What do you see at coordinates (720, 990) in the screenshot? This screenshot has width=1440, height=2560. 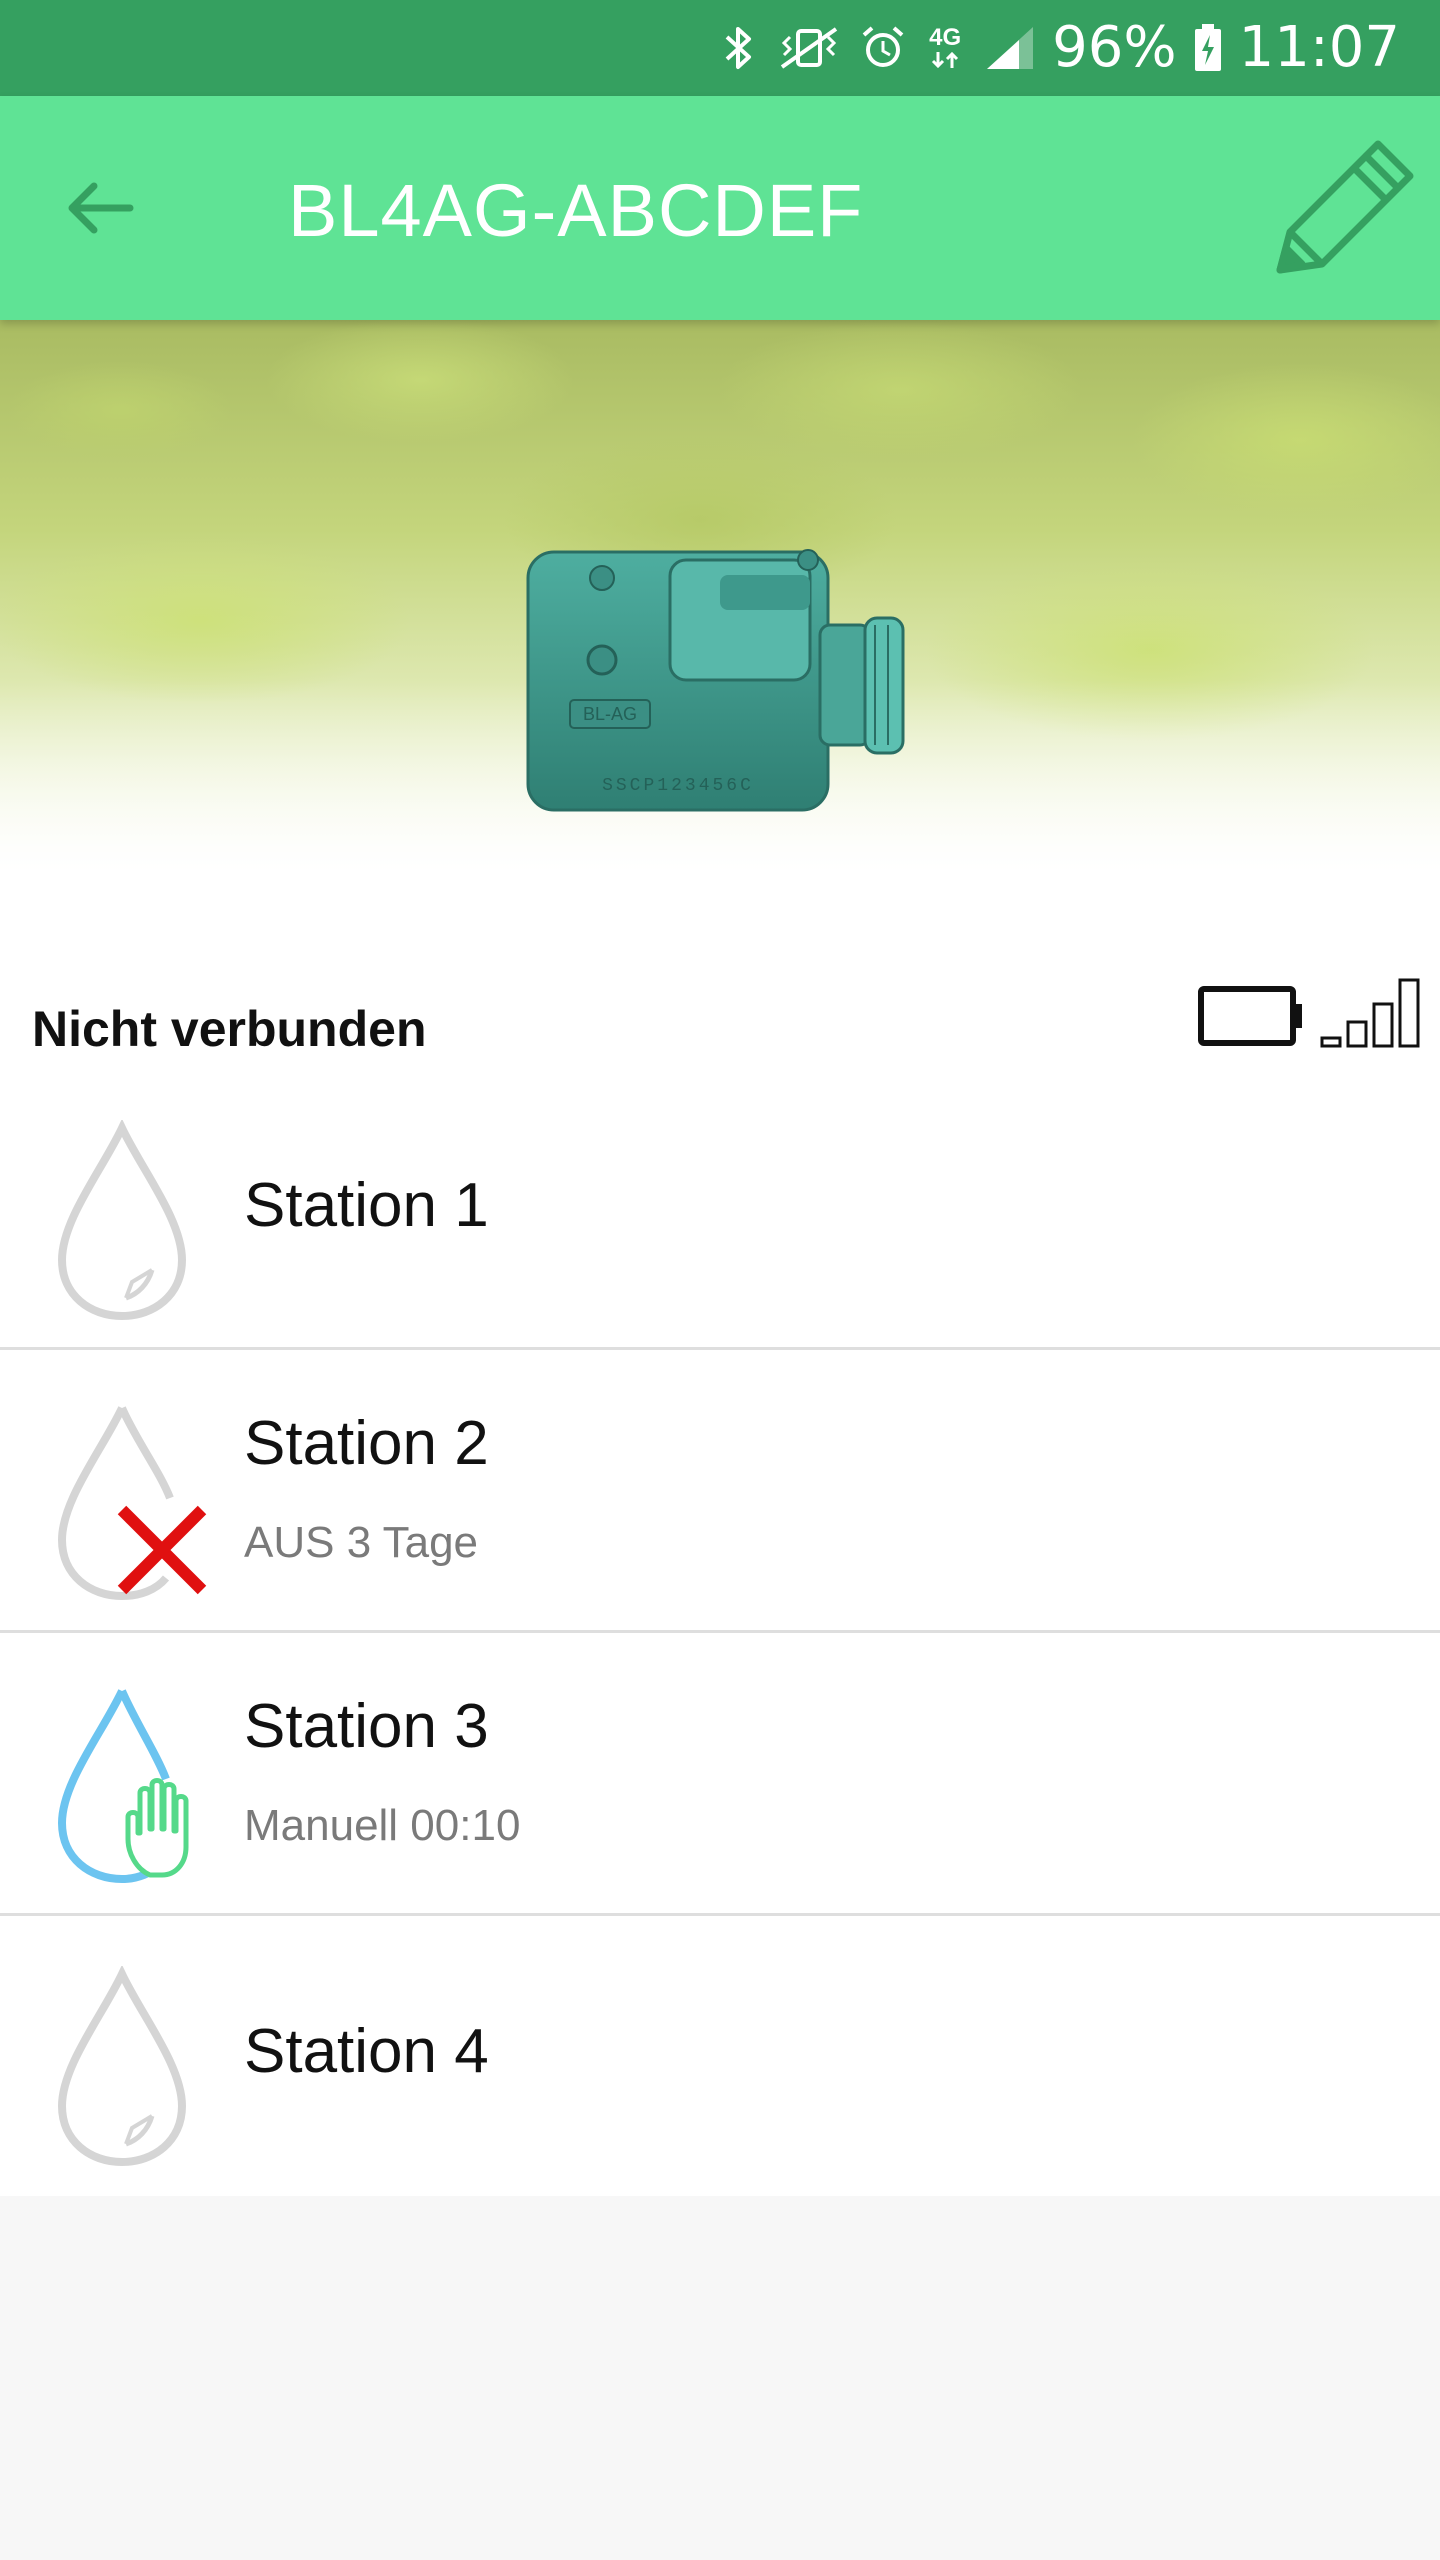 I see `connection-status-bar: Nicht verbunden` at bounding box center [720, 990].